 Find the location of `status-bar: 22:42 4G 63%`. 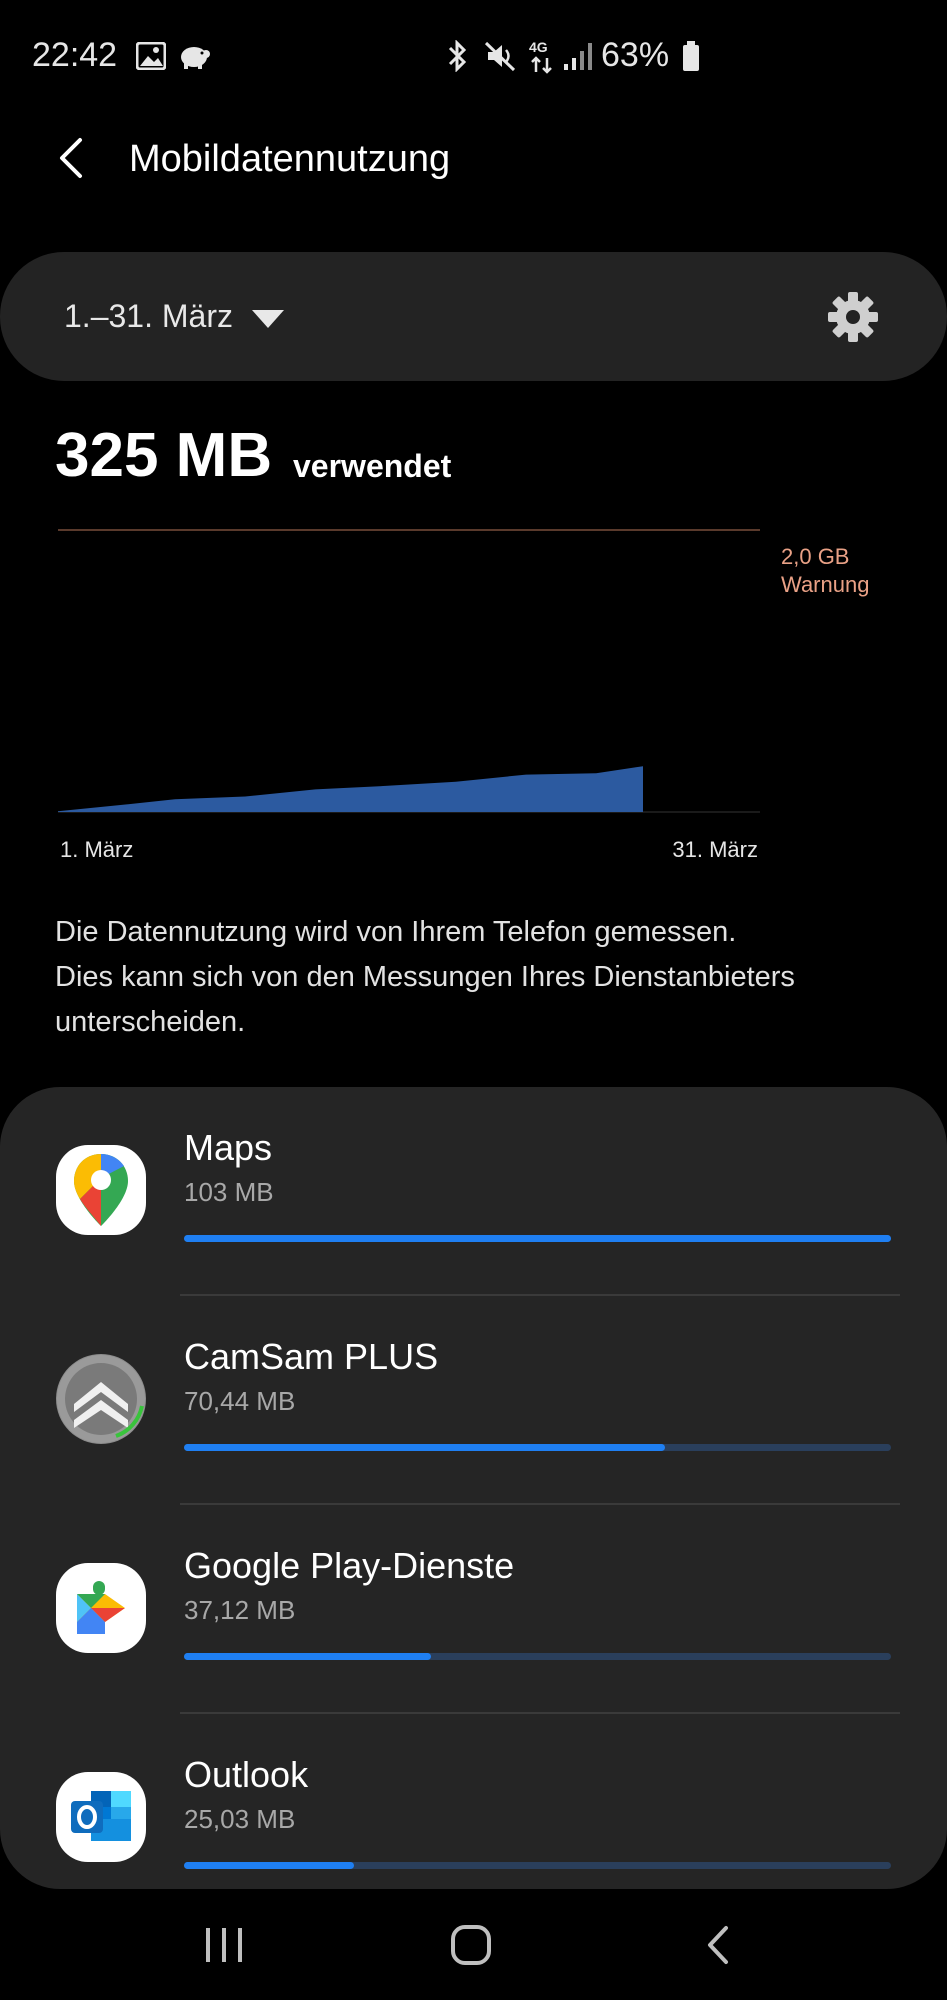

status-bar: 22:42 4G 63% is located at coordinates (473, 55).